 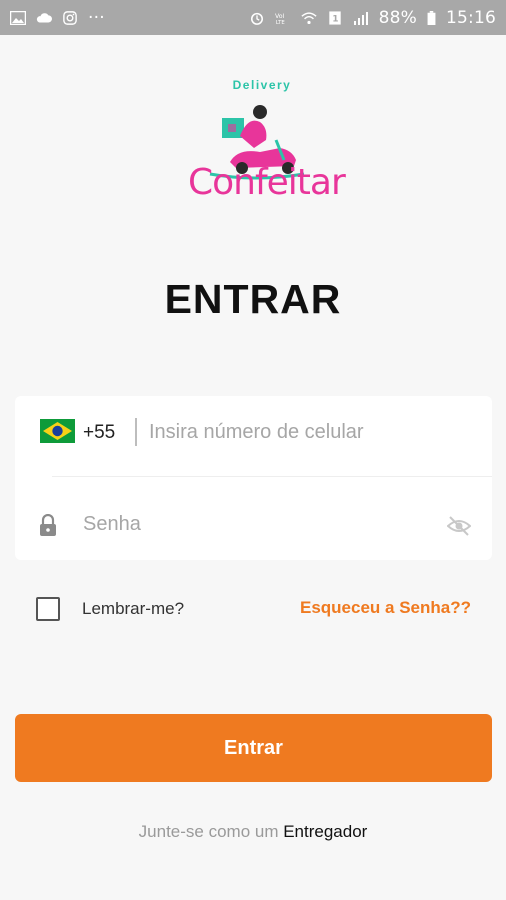 What do you see at coordinates (48, 525) in the screenshot?
I see `lock-icon` at bounding box center [48, 525].